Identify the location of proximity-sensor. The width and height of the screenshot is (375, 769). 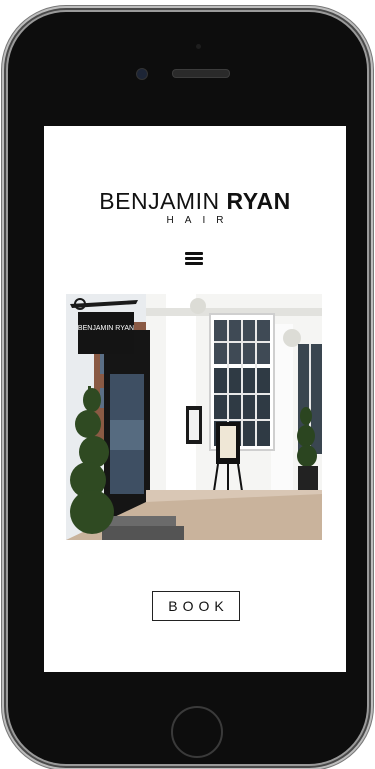
(198, 46).